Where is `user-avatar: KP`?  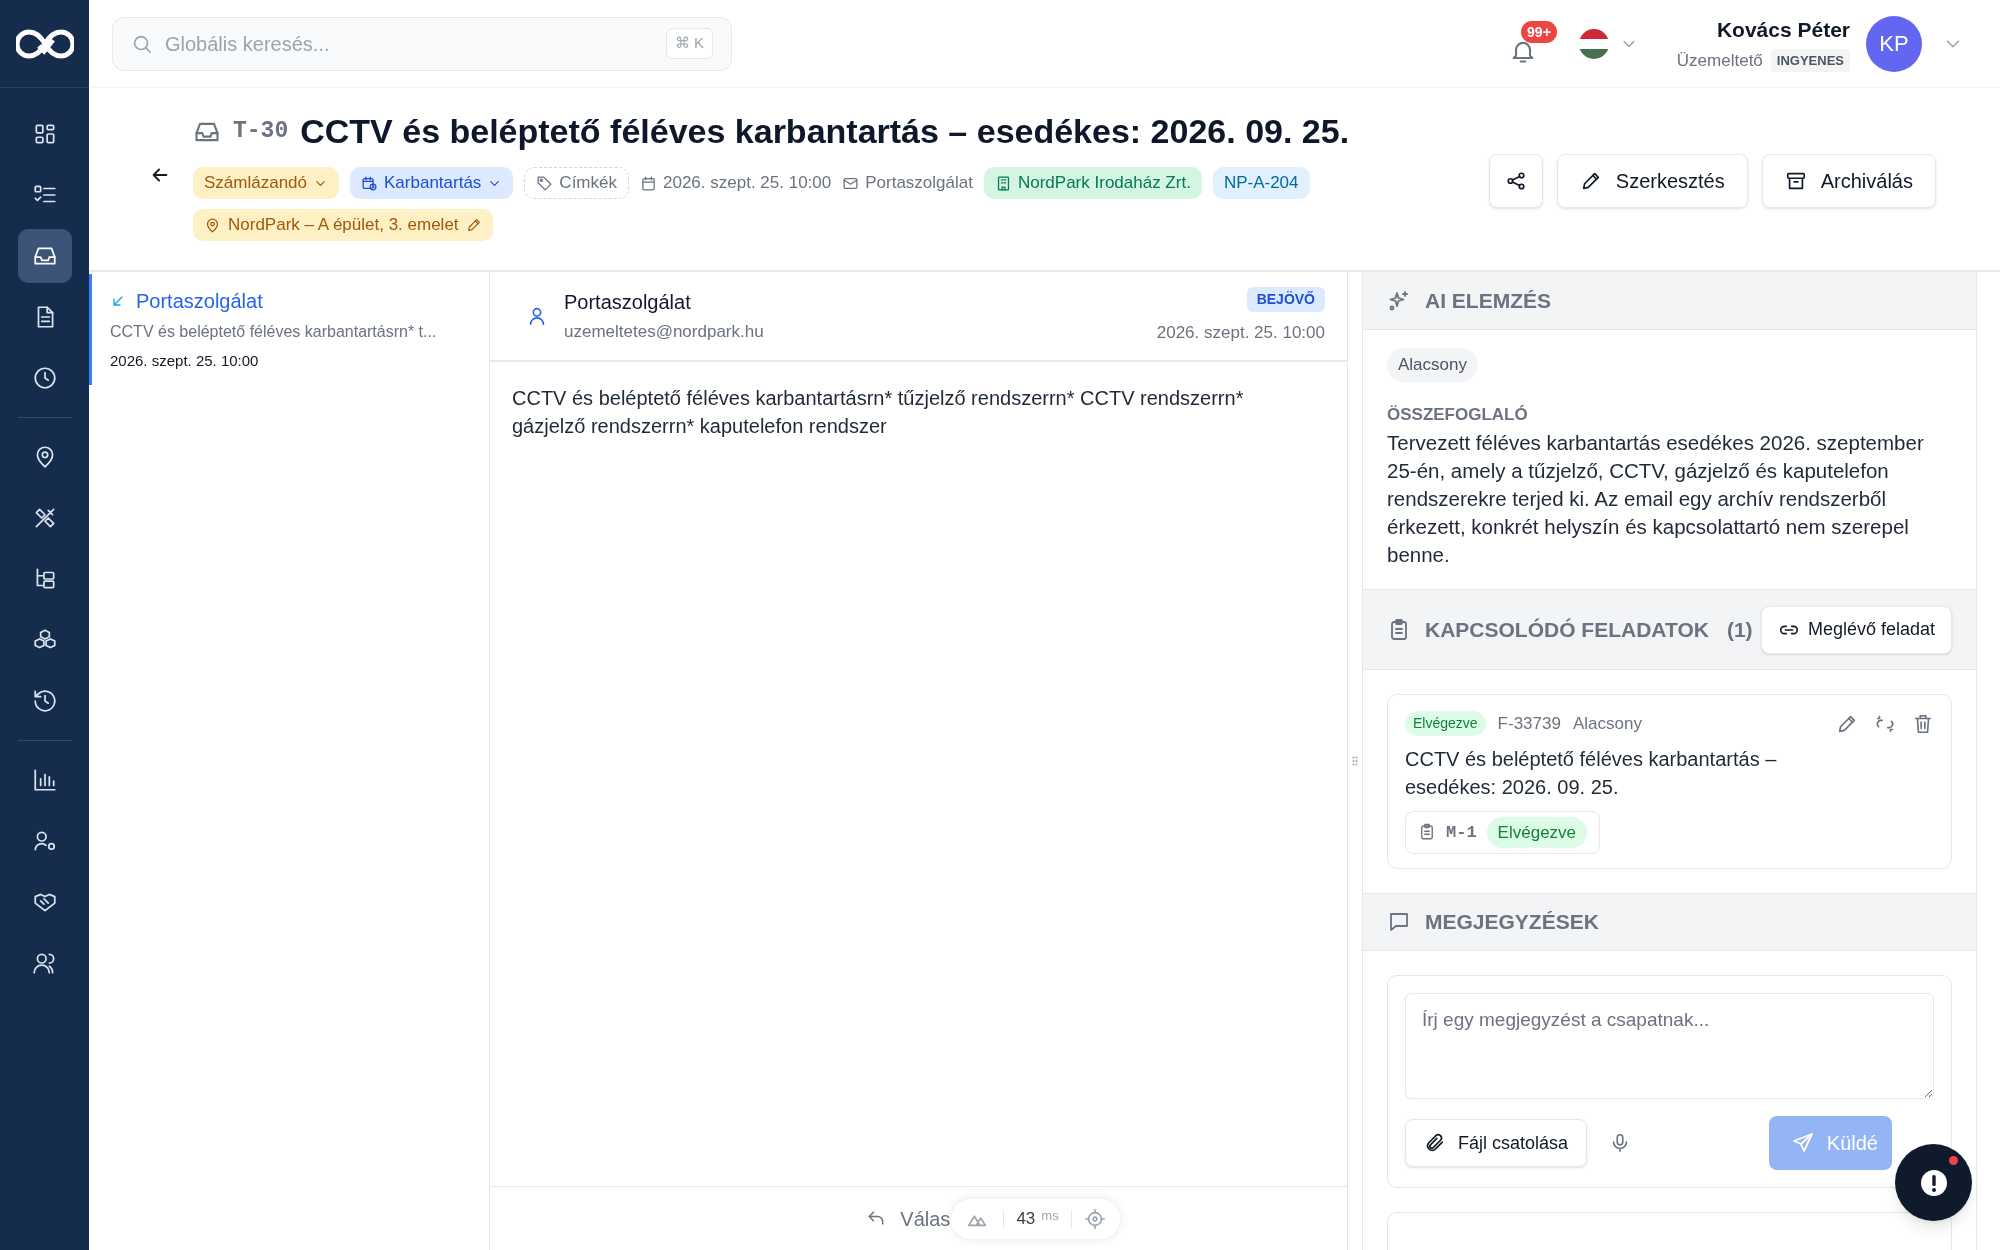 user-avatar: KP is located at coordinates (1894, 43).